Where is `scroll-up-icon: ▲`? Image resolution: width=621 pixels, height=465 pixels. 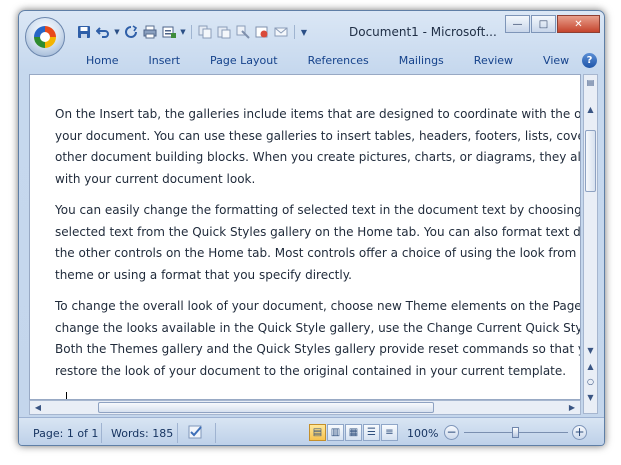 scroll-up-icon: ▲ is located at coordinates (590, 109).